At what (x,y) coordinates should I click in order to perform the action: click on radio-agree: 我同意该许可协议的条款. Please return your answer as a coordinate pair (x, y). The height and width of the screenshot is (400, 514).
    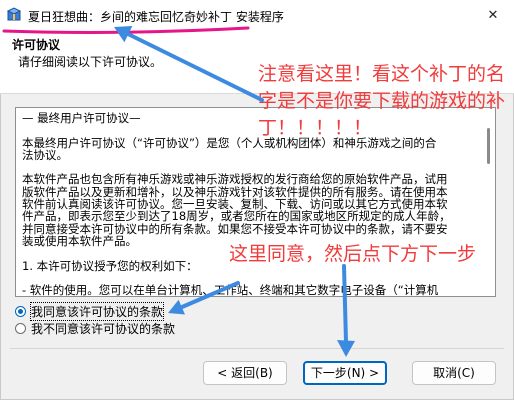
    Looking at the image, I should click on (90, 311).